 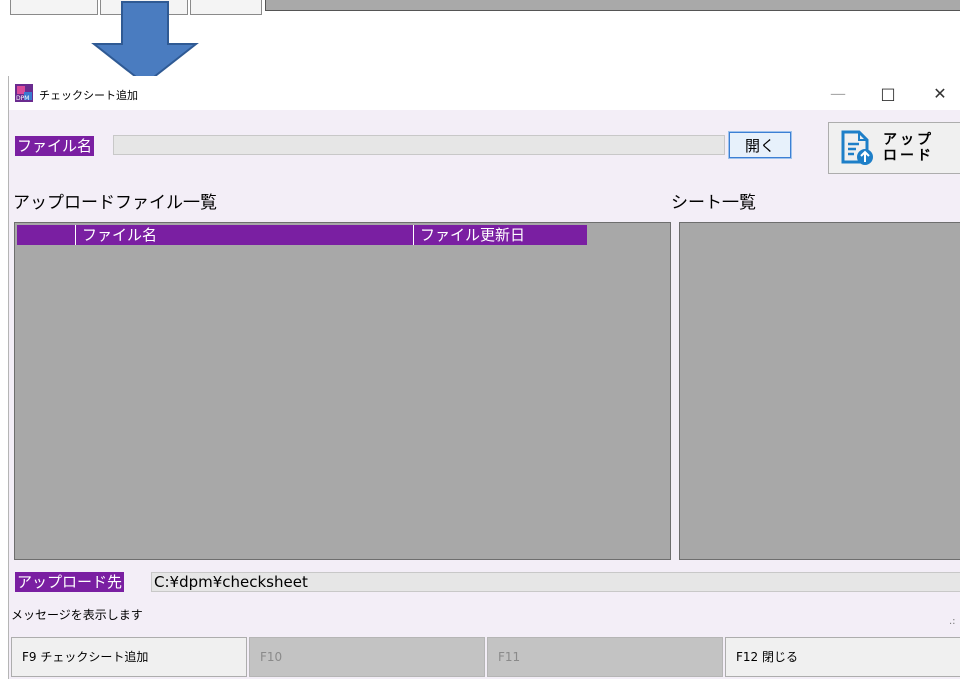 What do you see at coordinates (908, 140) in the screenshot?
I see `upload-label-line1: アップ` at bounding box center [908, 140].